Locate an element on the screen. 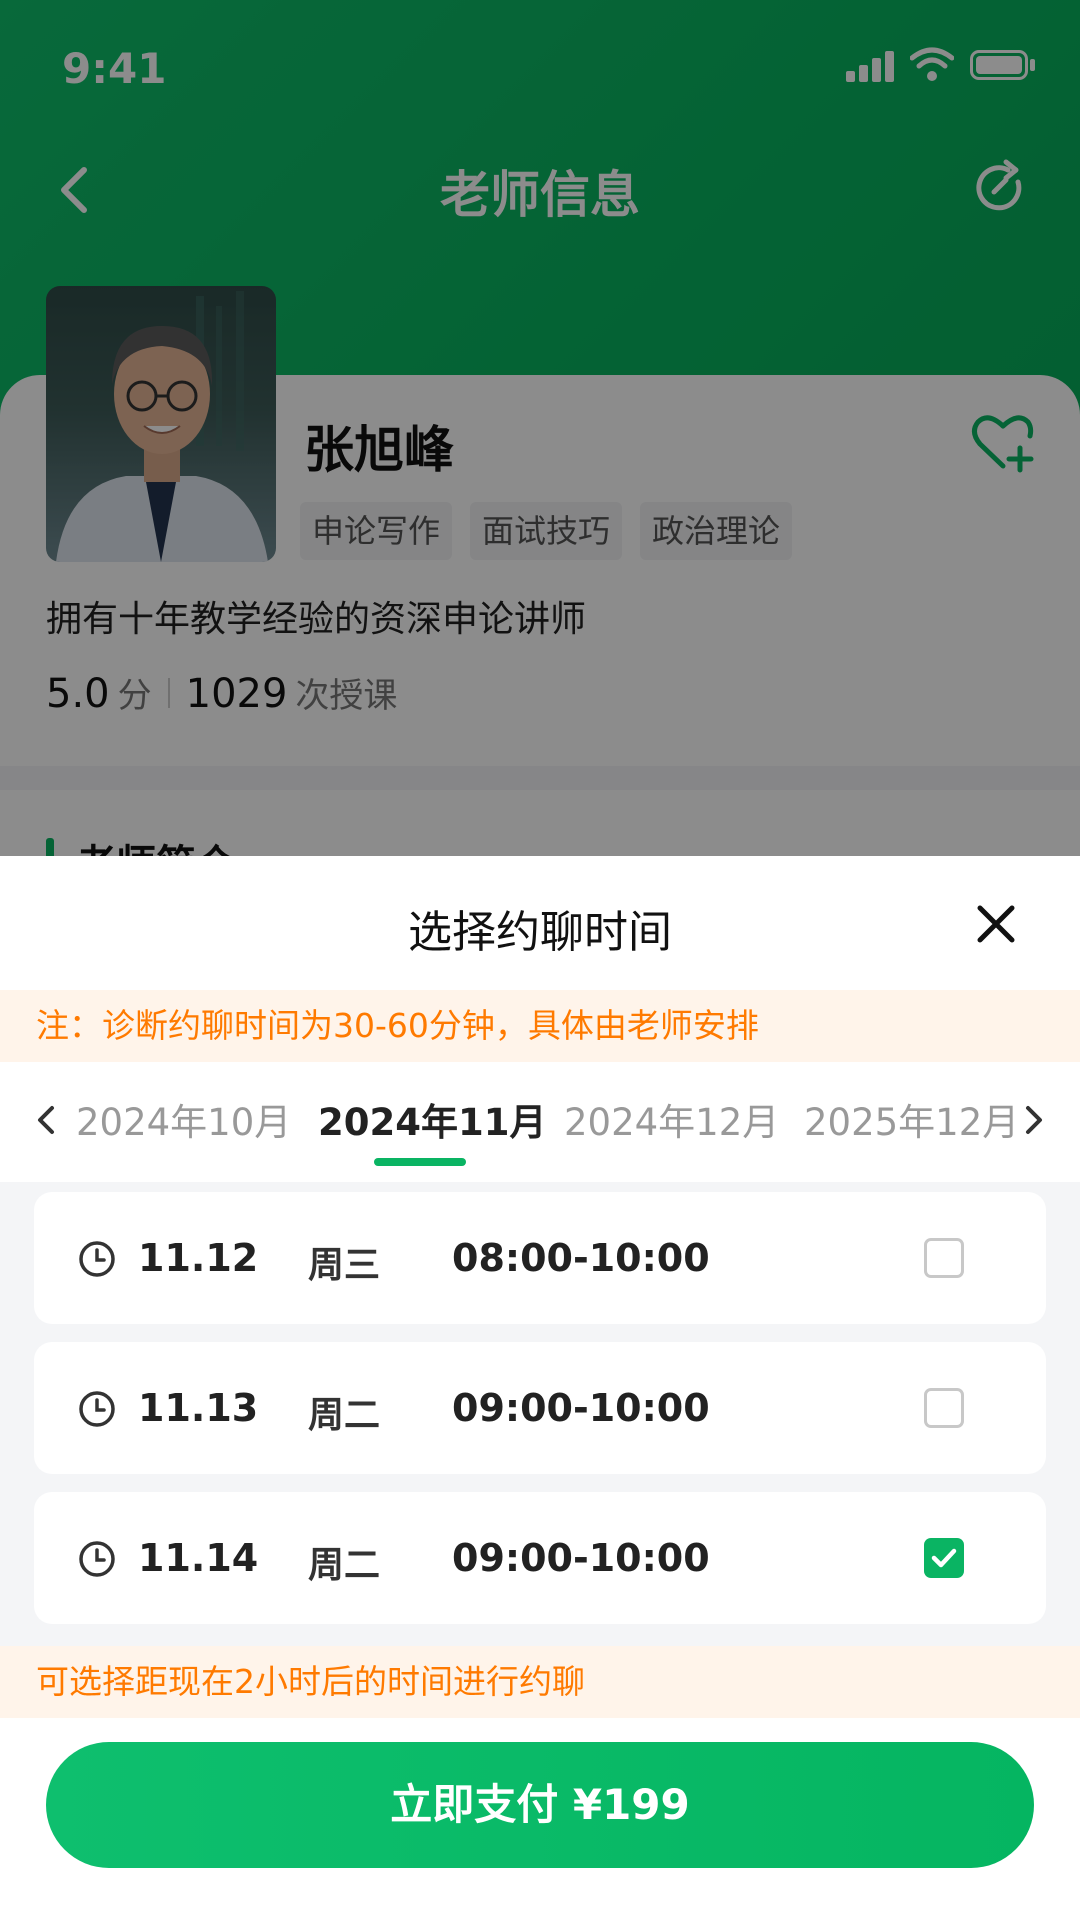  duration-notice: 注：诊断约聊时间为30-60分钟，具体由老师安排 is located at coordinates (540, 1026).